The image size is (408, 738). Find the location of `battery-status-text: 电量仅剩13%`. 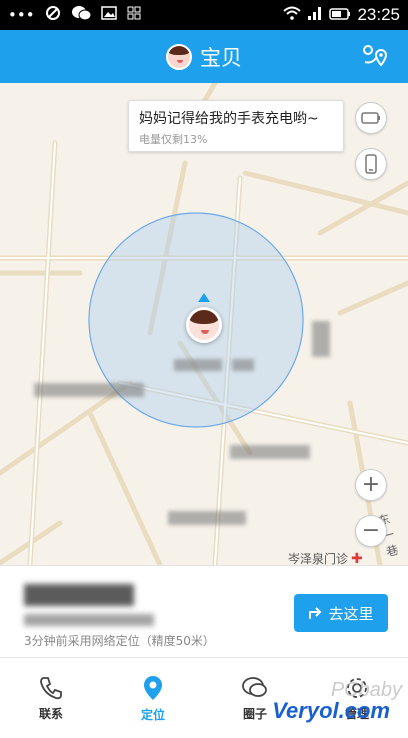

battery-status-text: 电量仅剩13% is located at coordinates (173, 139).